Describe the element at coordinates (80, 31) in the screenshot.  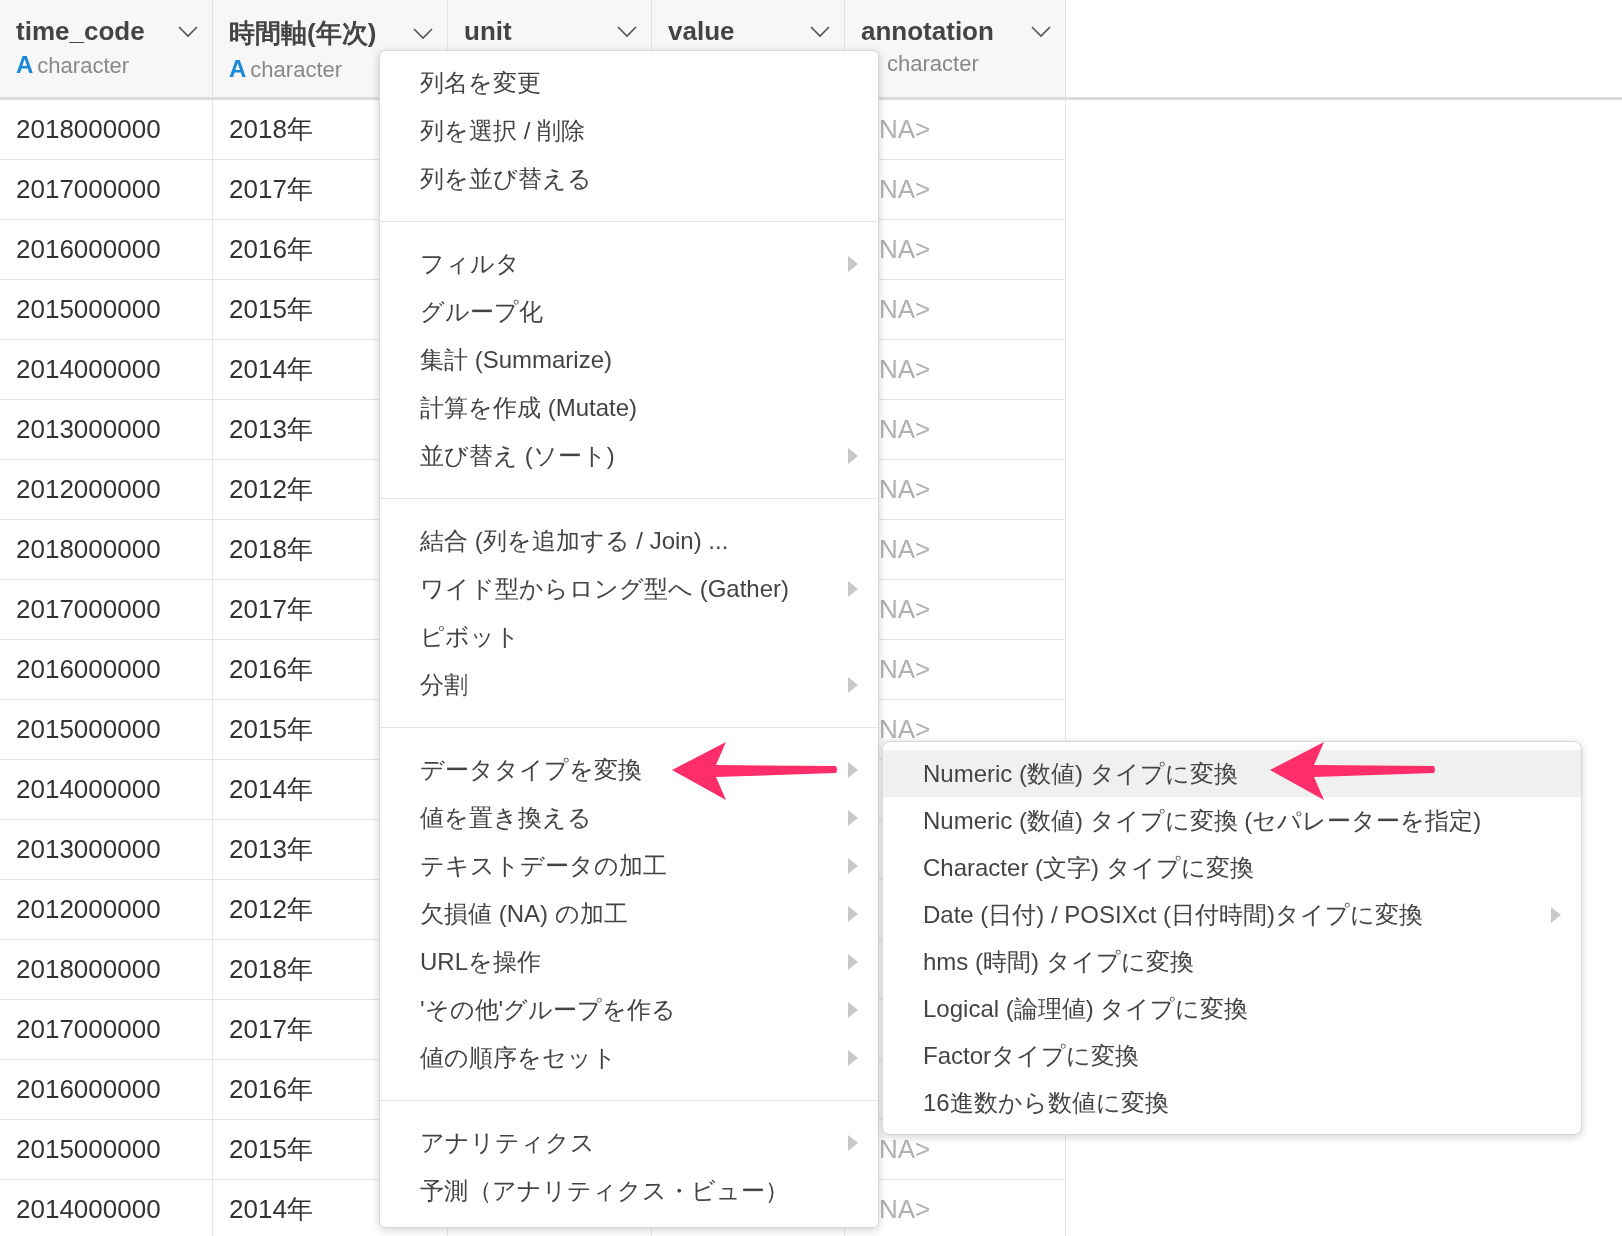
I see `column-header: time_code` at that location.